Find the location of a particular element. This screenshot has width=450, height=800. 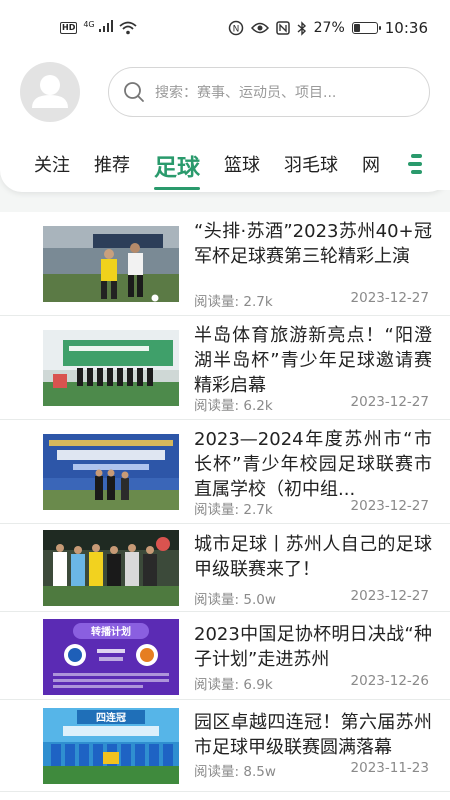

status-bar: HD 4G N 27% 10:36 is located at coordinates (225, 28).